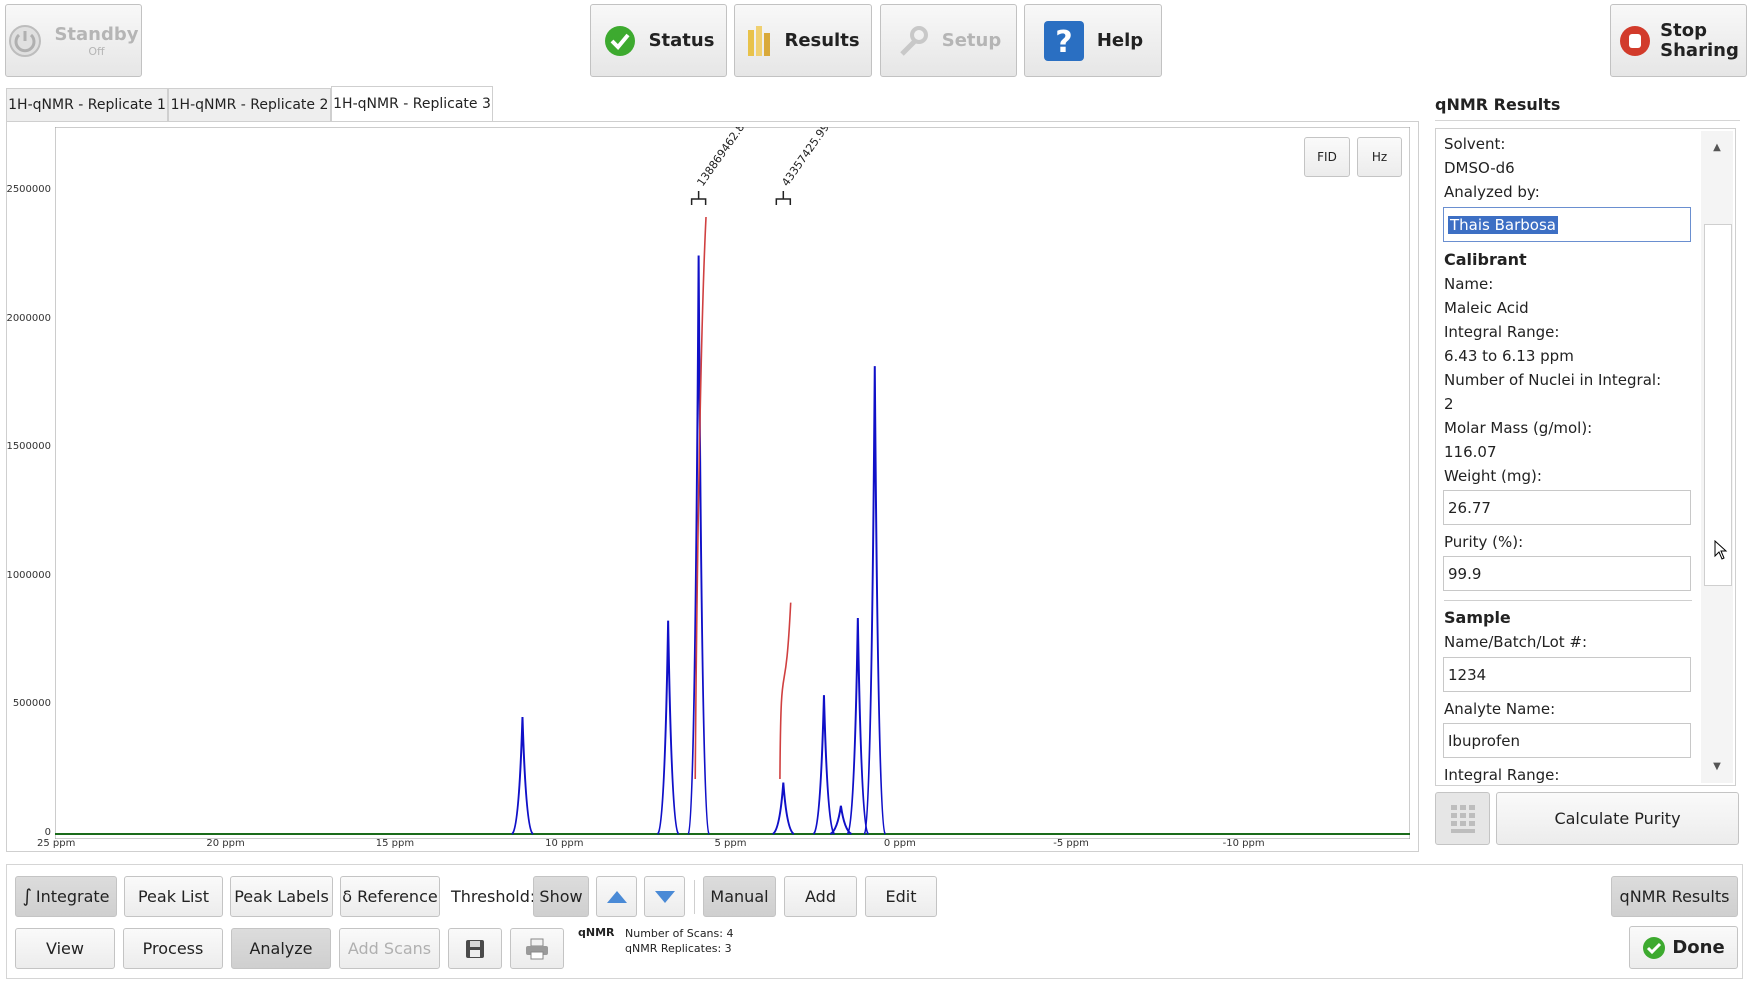  I want to click on printer-icon, so click(537, 948).